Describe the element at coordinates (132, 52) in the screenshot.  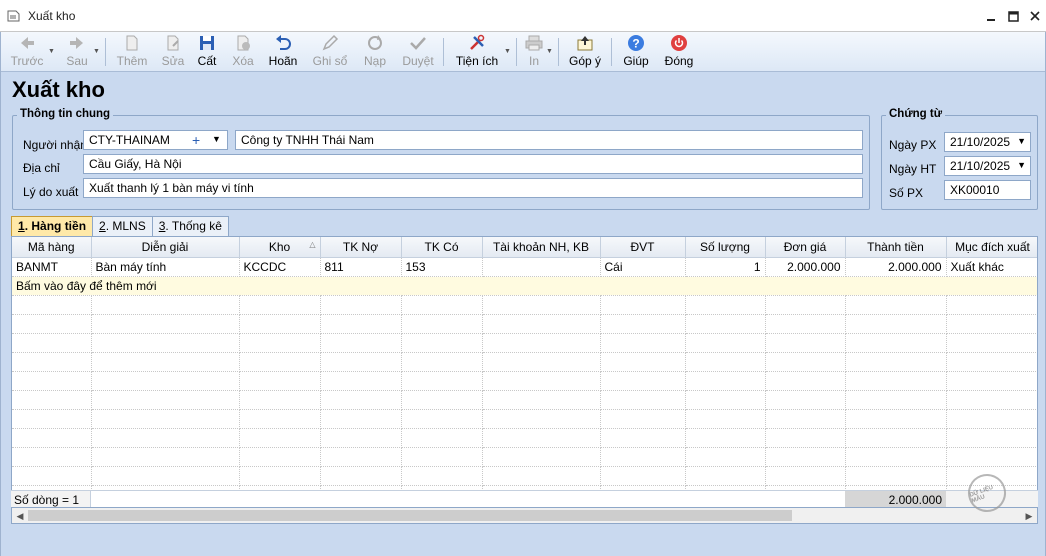
I see `add-button: Thêm` at that location.